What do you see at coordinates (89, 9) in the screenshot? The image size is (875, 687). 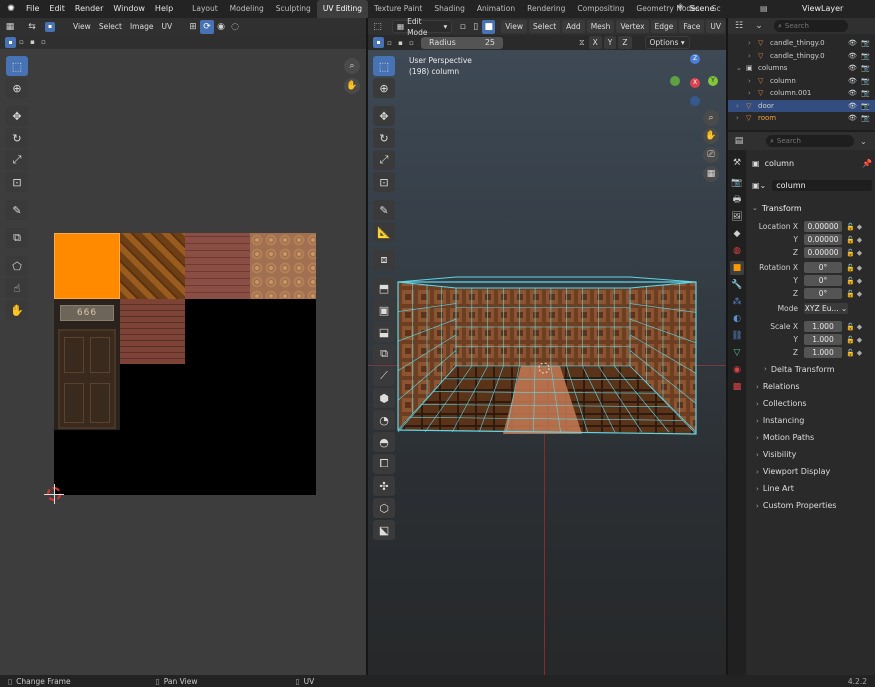 I see `menu-render: Render` at bounding box center [89, 9].